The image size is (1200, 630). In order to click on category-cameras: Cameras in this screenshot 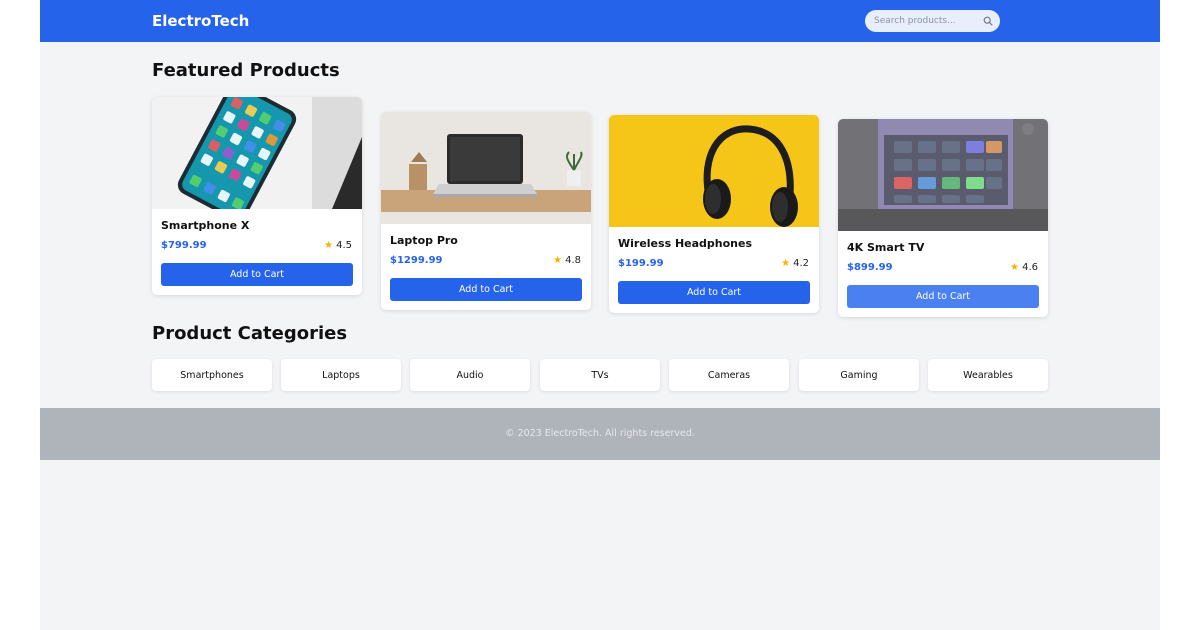, I will do `click(729, 375)`.